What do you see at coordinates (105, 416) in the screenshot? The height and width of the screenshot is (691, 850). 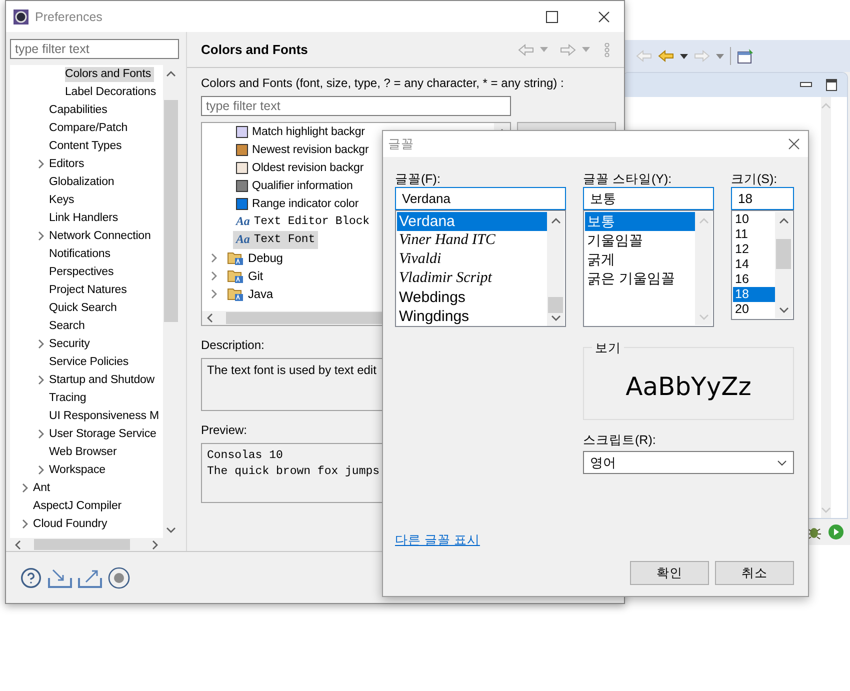 I see `tree-item: UI Responsiveness M` at bounding box center [105, 416].